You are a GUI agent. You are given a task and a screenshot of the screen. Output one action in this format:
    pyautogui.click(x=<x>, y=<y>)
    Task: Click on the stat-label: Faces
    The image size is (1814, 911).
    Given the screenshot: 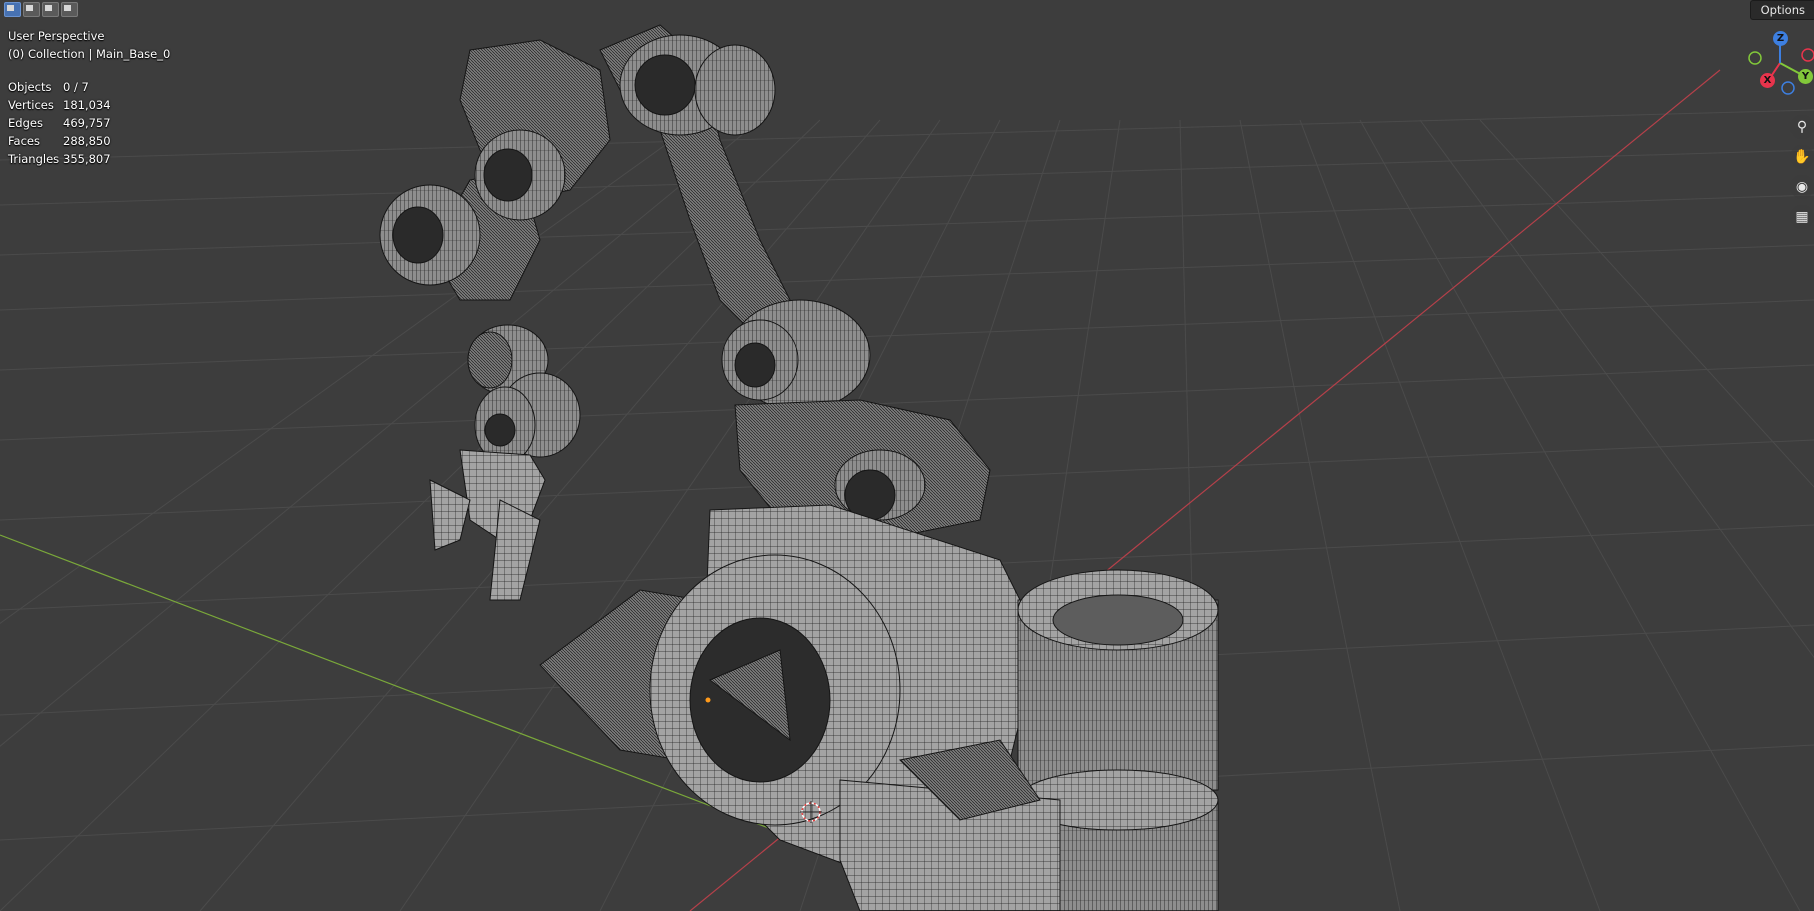 What is the action you would take?
    pyautogui.click(x=24, y=141)
    